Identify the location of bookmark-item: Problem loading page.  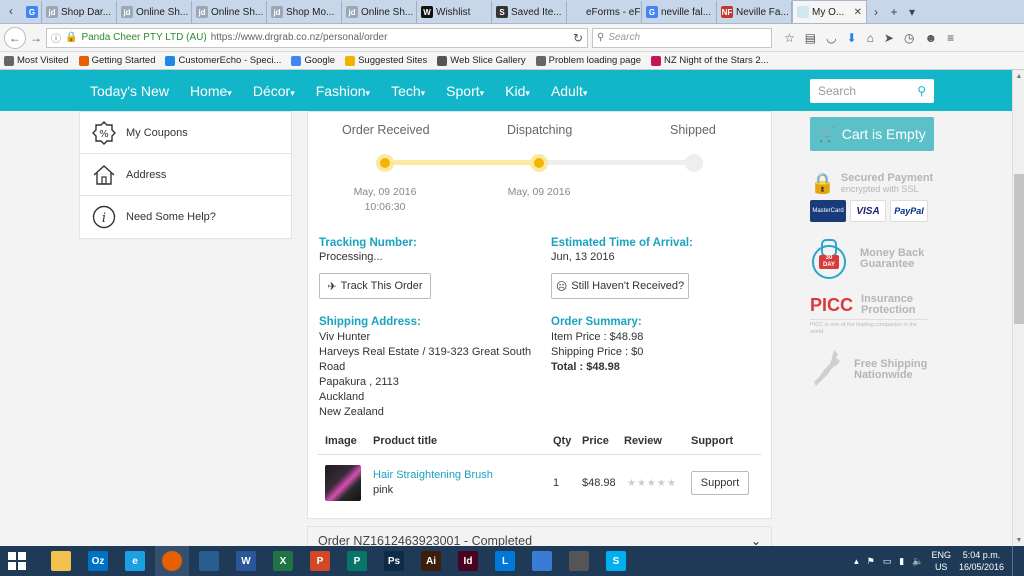
(588, 60).